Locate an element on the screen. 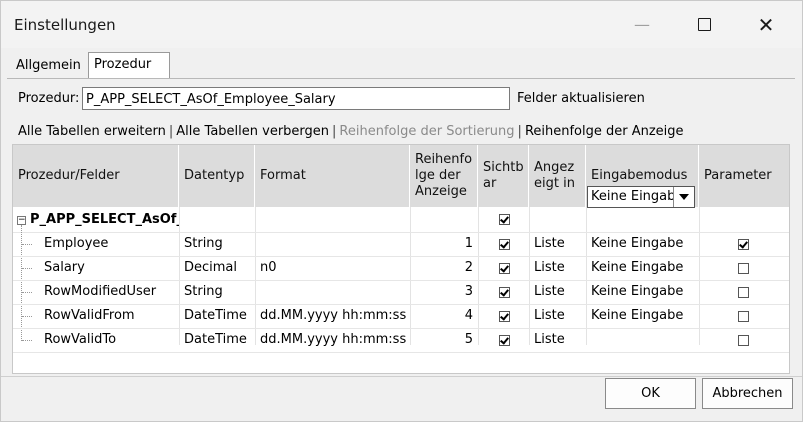  maximize-icon is located at coordinates (704, 24).